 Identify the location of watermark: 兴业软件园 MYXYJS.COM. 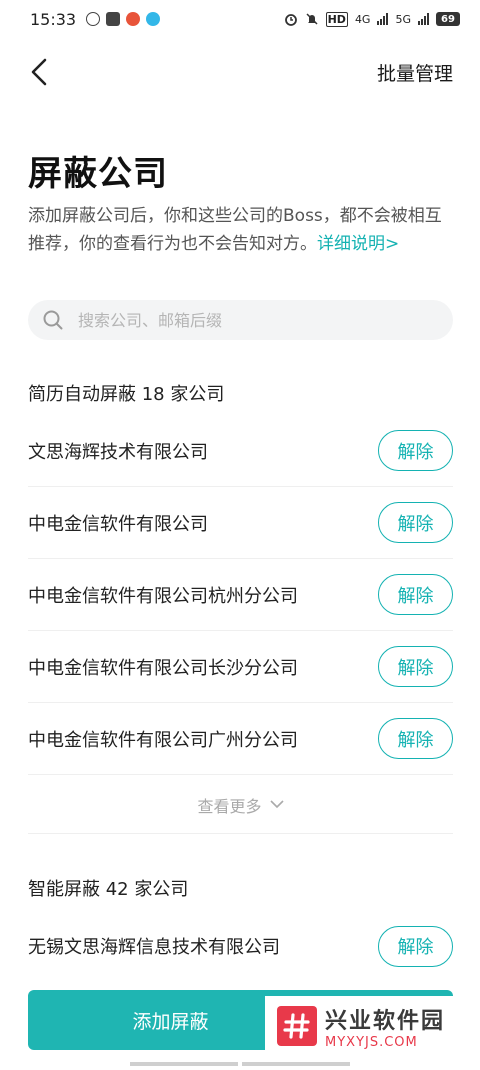
(372, 1026).